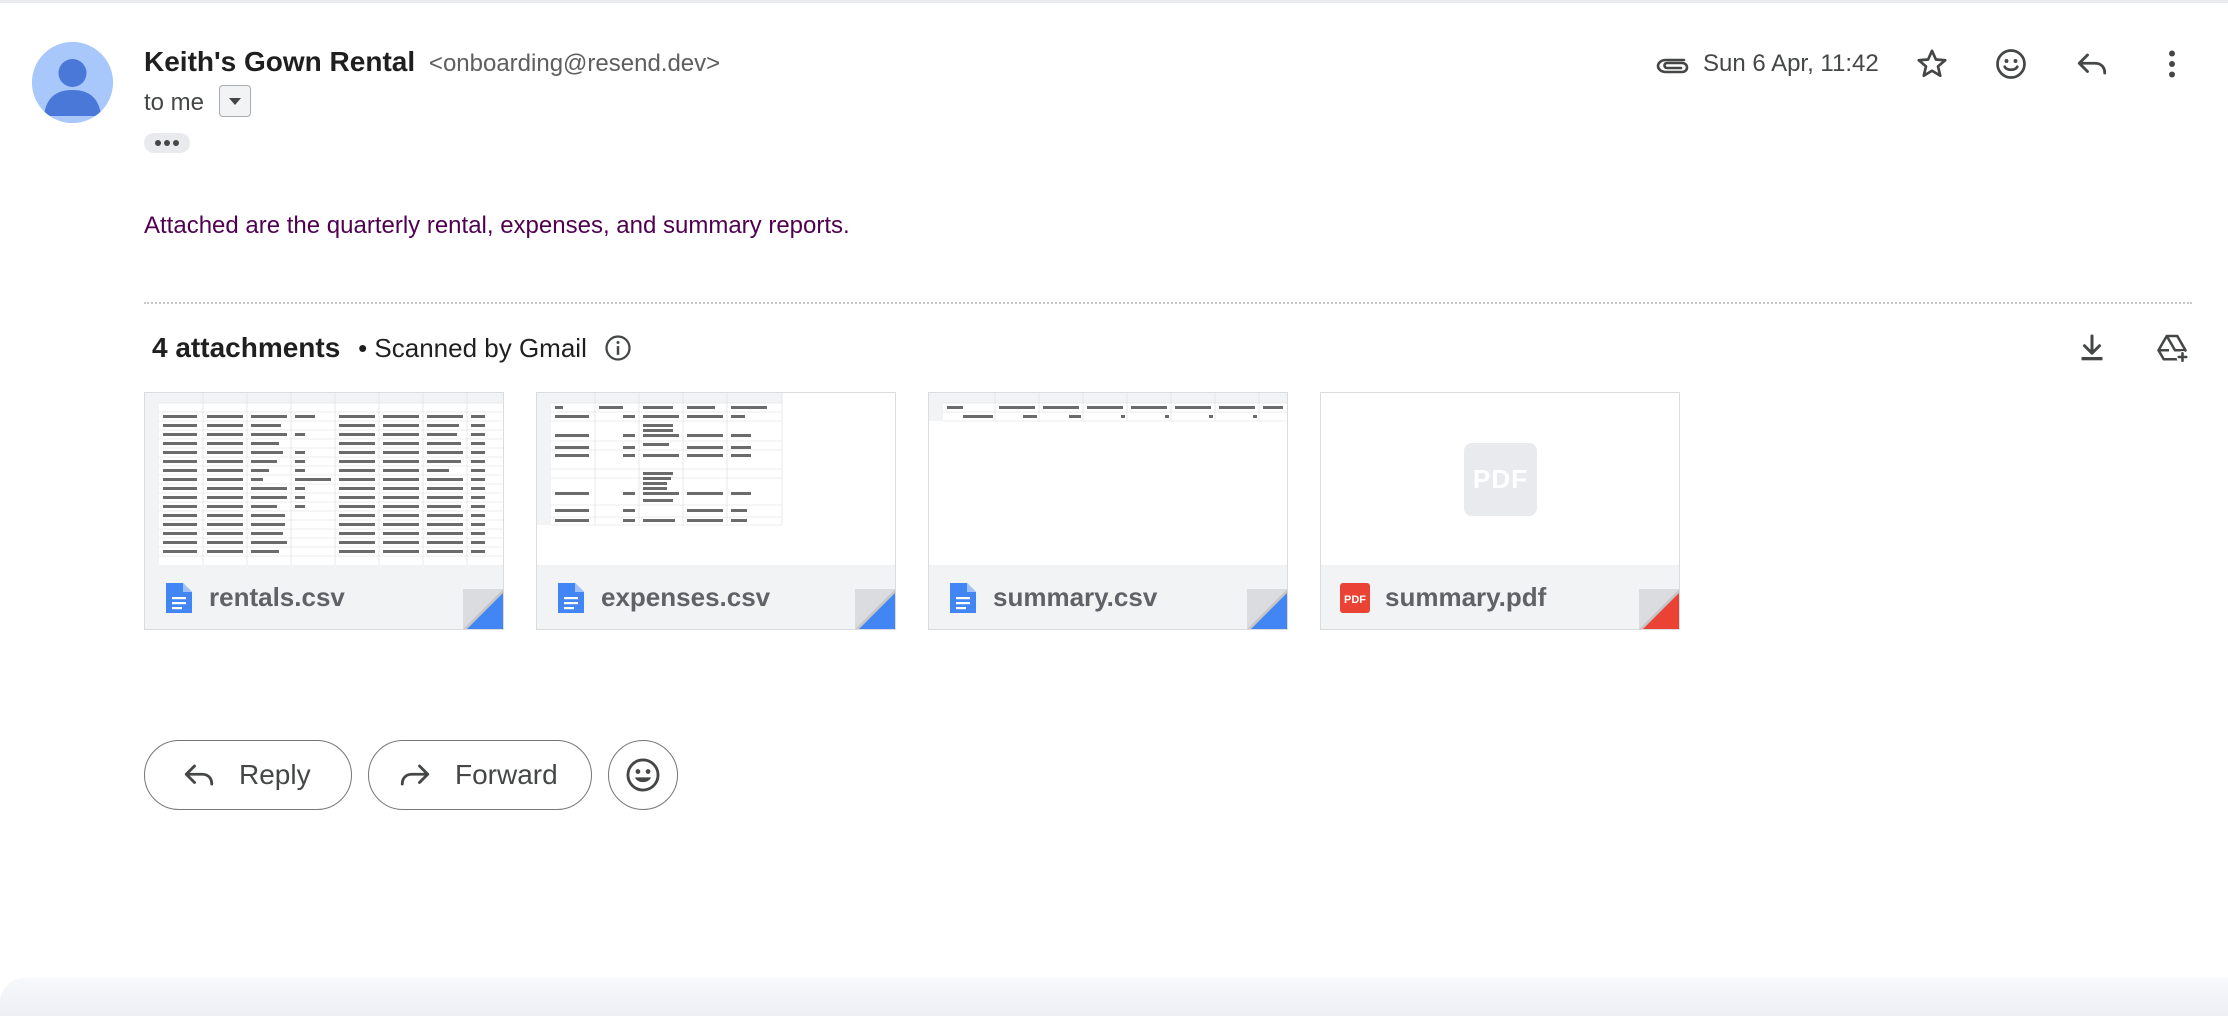 The height and width of the screenshot is (1016, 2228). I want to click on attachment-preview-summary, so click(1108, 479).